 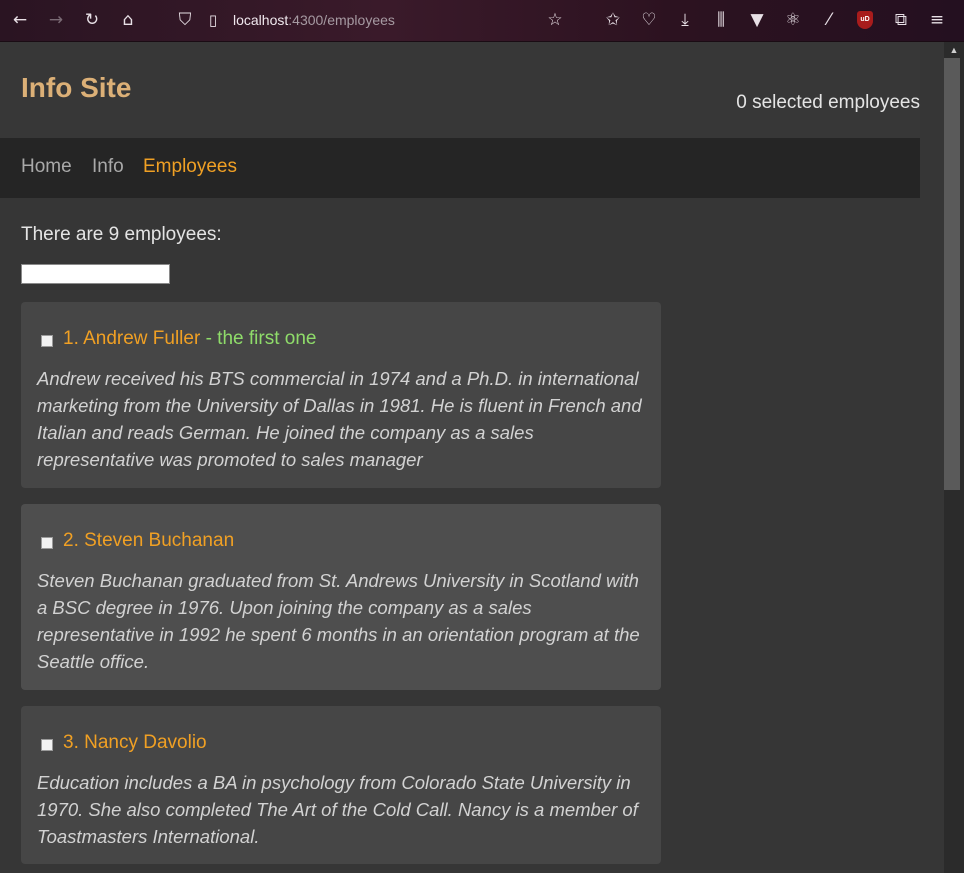 I want to click on url-bar: ⛉ ▯ localhost:4300/employees, so click(x=380, y=20).